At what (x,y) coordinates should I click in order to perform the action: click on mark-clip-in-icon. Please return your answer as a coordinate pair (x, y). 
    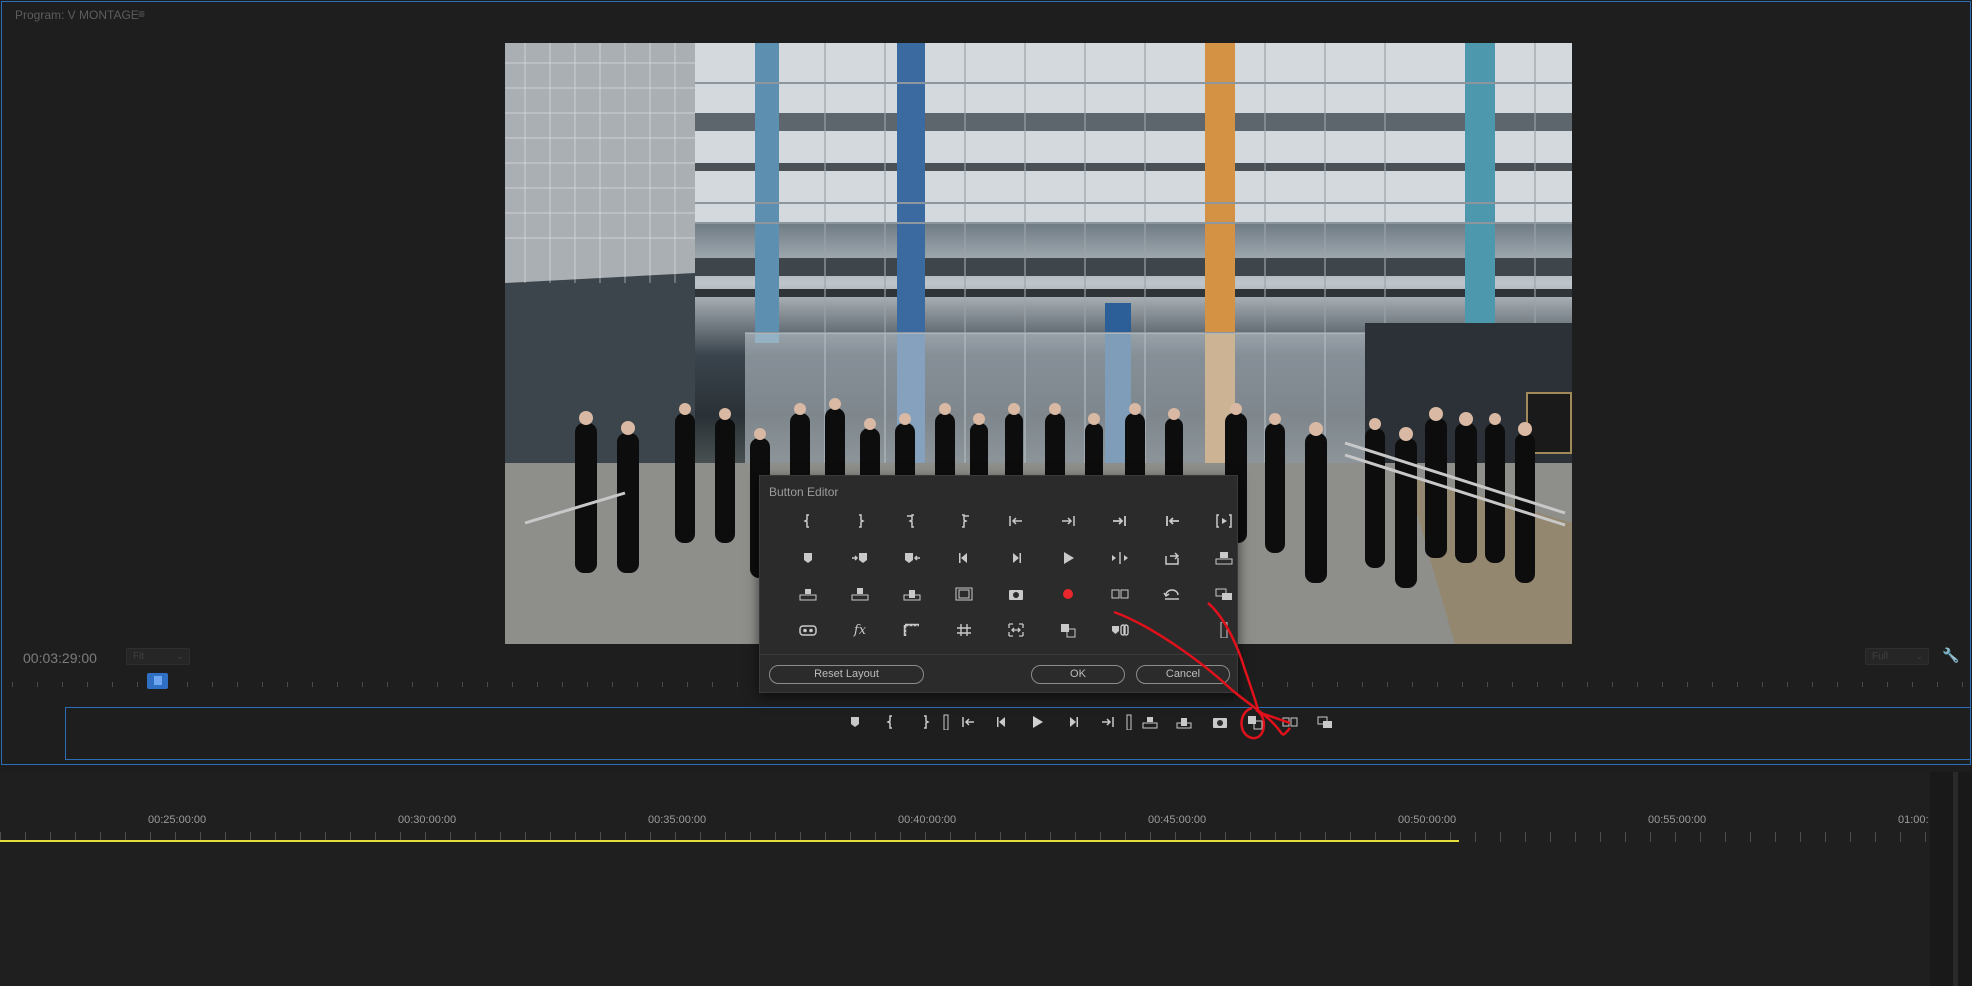
    Looking at the image, I should click on (910, 521).